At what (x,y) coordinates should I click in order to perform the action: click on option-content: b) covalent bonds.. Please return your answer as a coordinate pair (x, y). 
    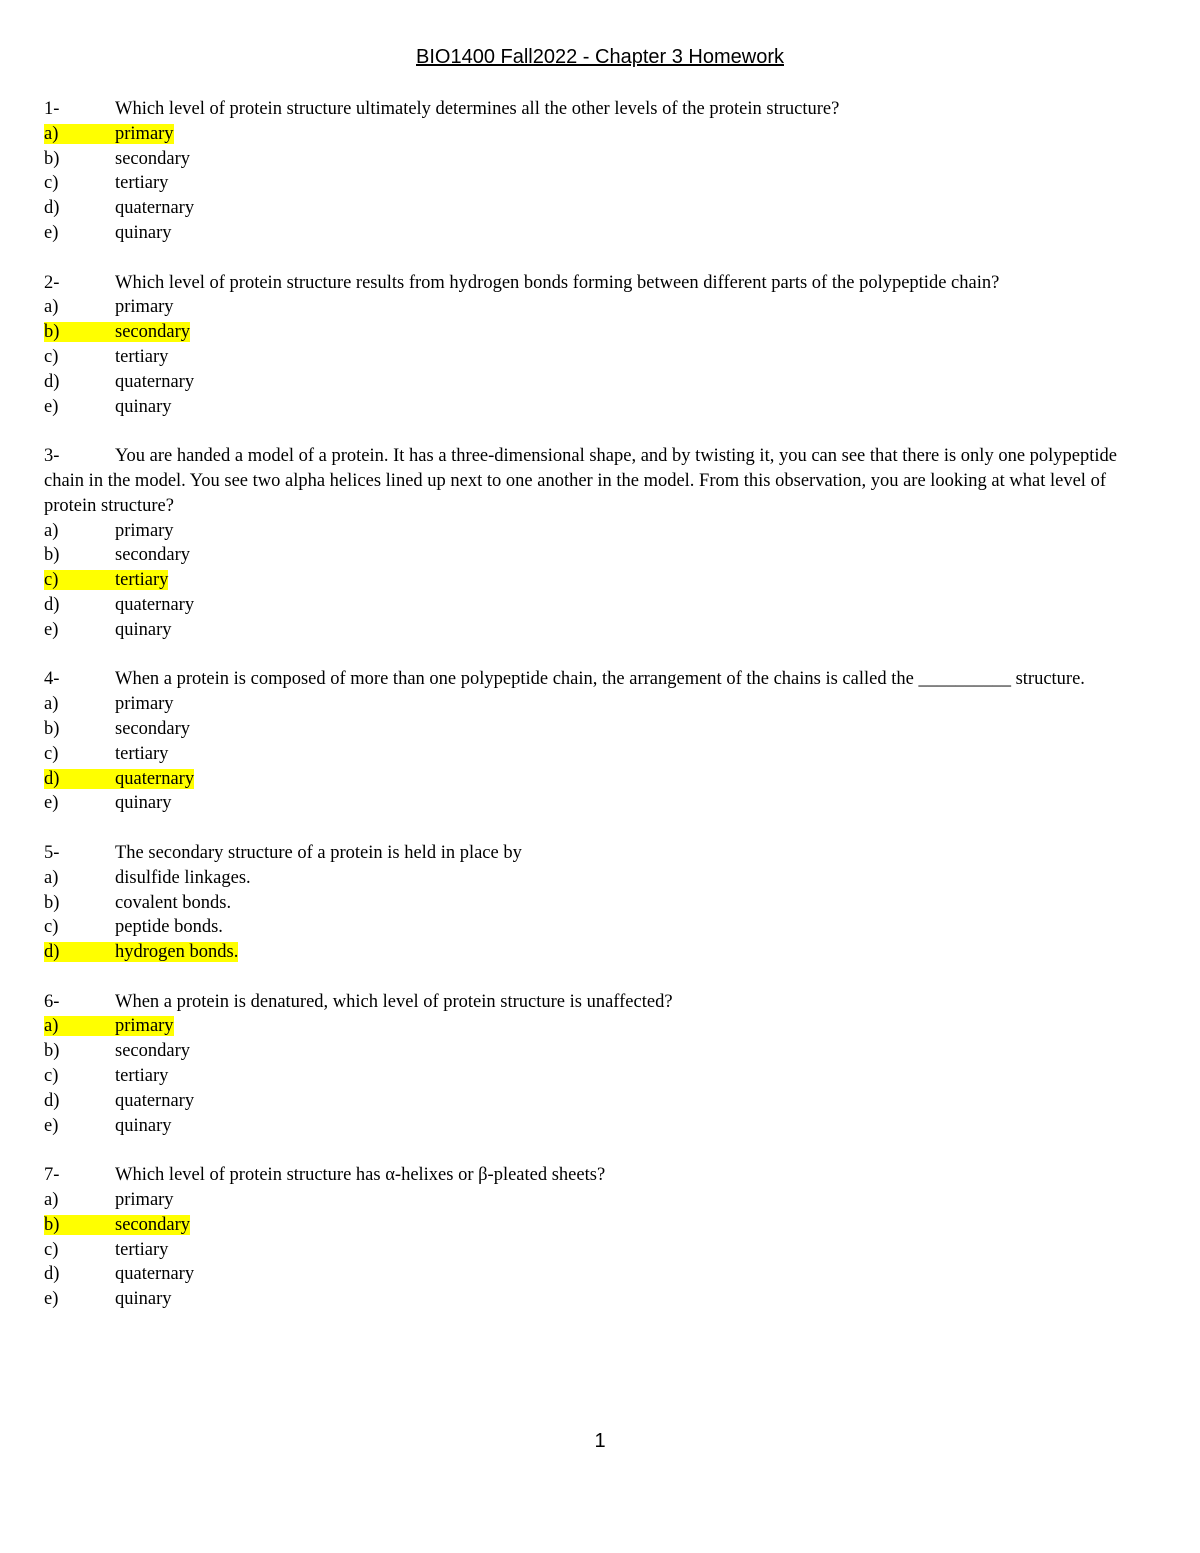
    Looking at the image, I should click on (137, 903).